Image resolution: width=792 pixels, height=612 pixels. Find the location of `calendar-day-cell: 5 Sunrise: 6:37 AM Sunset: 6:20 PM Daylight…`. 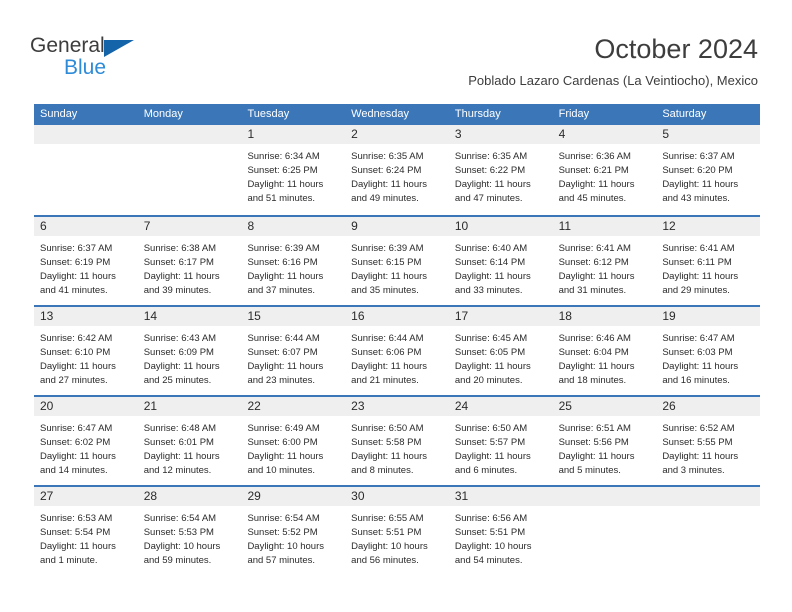

calendar-day-cell: 5 Sunrise: 6:37 AM Sunset: 6:20 PM Daylight… is located at coordinates (708, 170).